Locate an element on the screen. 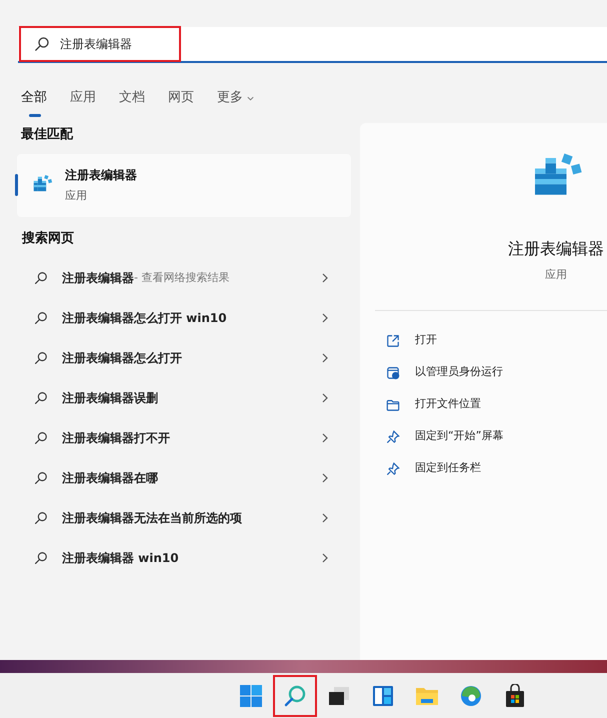 This screenshot has height=718, width=607. store-bag-icon is located at coordinates (515, 696).